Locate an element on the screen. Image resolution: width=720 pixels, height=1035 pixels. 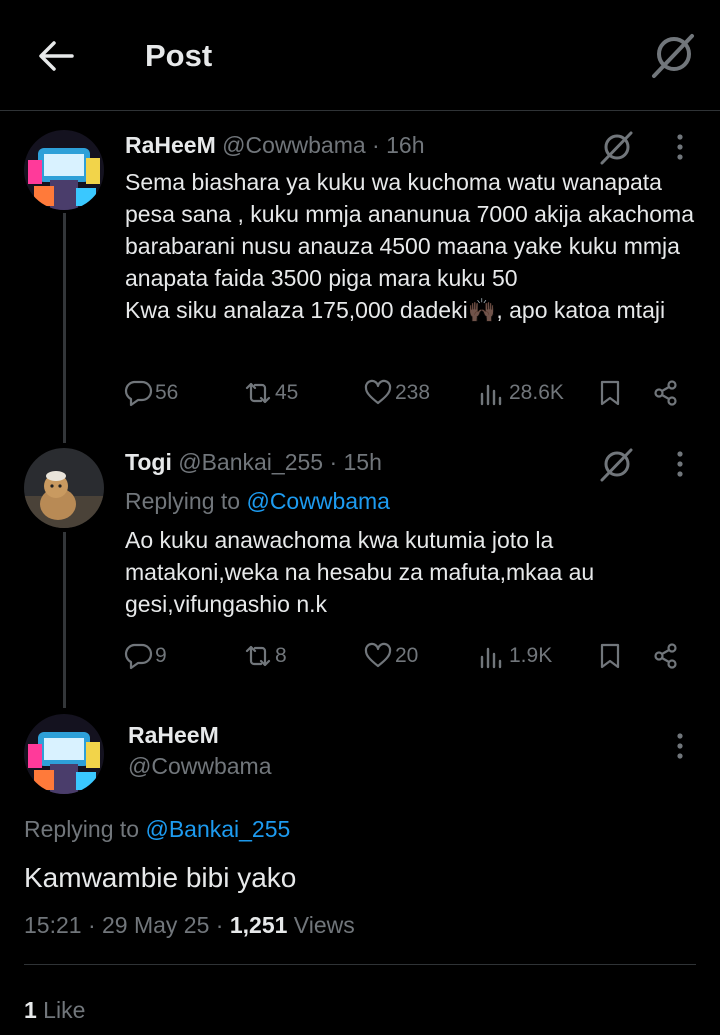
share-button is located at coordinates (666, 656).